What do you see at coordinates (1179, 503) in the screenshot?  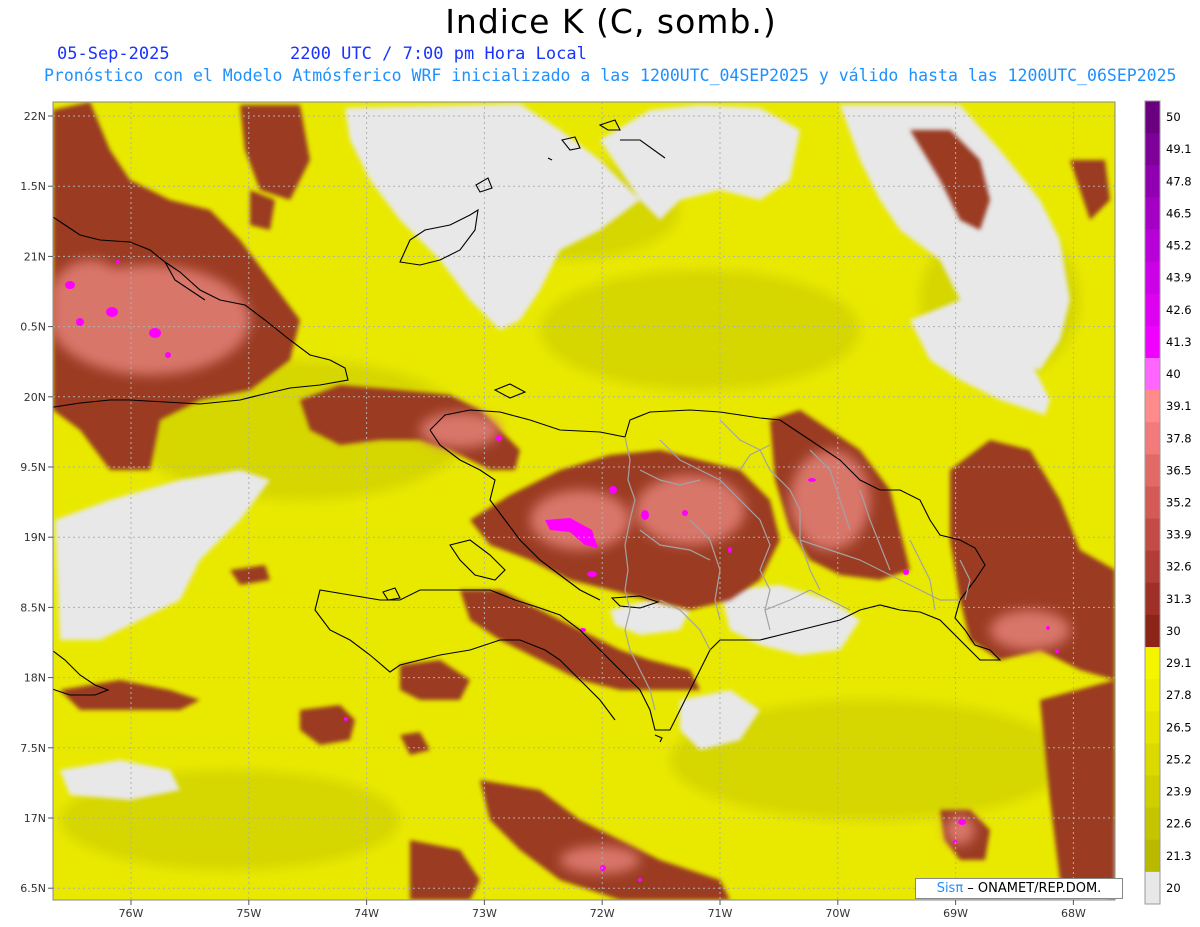 I see `colorbar-label: 35.2` at bounding box center [1179, 503].